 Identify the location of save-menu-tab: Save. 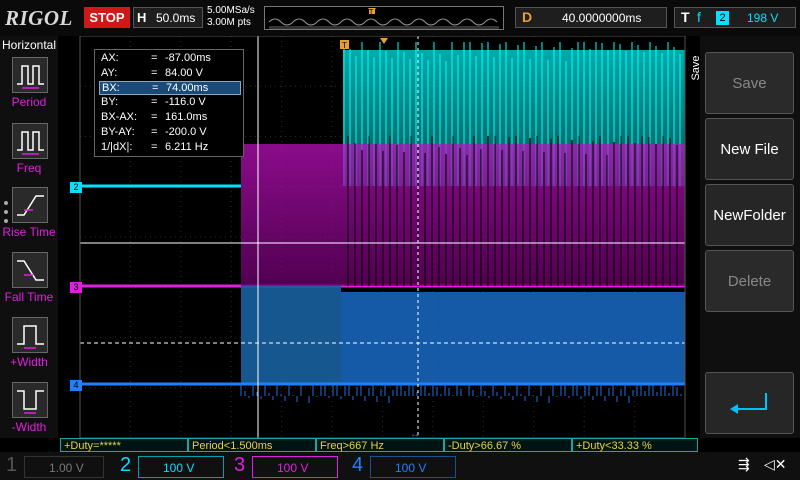
(696, 70).